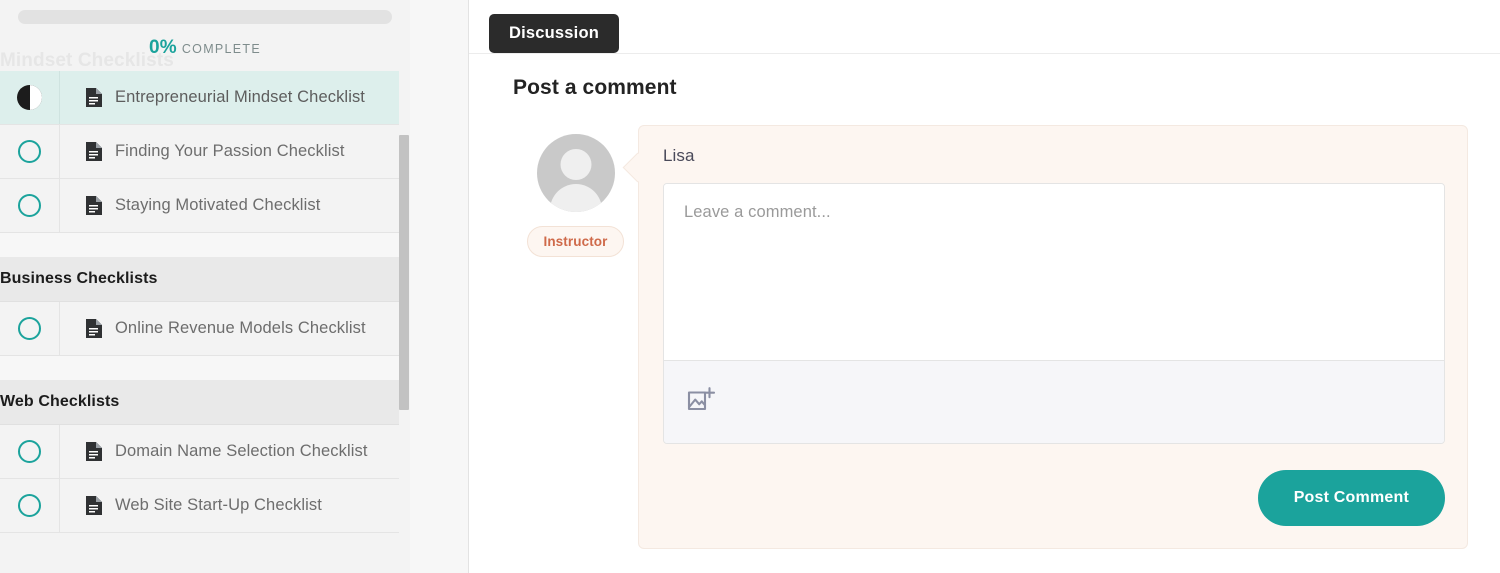 This screenshot has height=573, width=1500. I want to click on page-title: Post a comment, so click(595, 87).